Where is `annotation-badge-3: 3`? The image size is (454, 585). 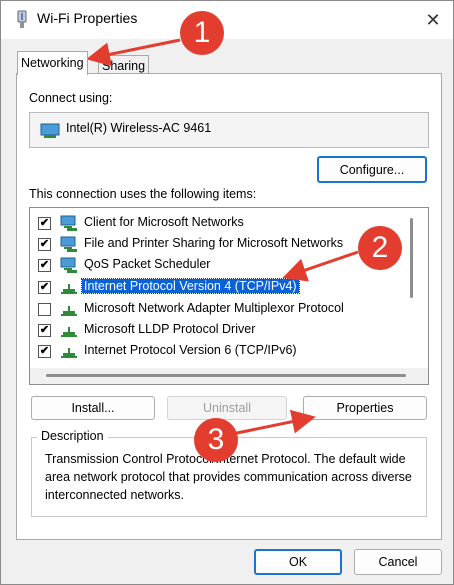
annotation-badge-3: 3 is located at coordinates (216, 440).